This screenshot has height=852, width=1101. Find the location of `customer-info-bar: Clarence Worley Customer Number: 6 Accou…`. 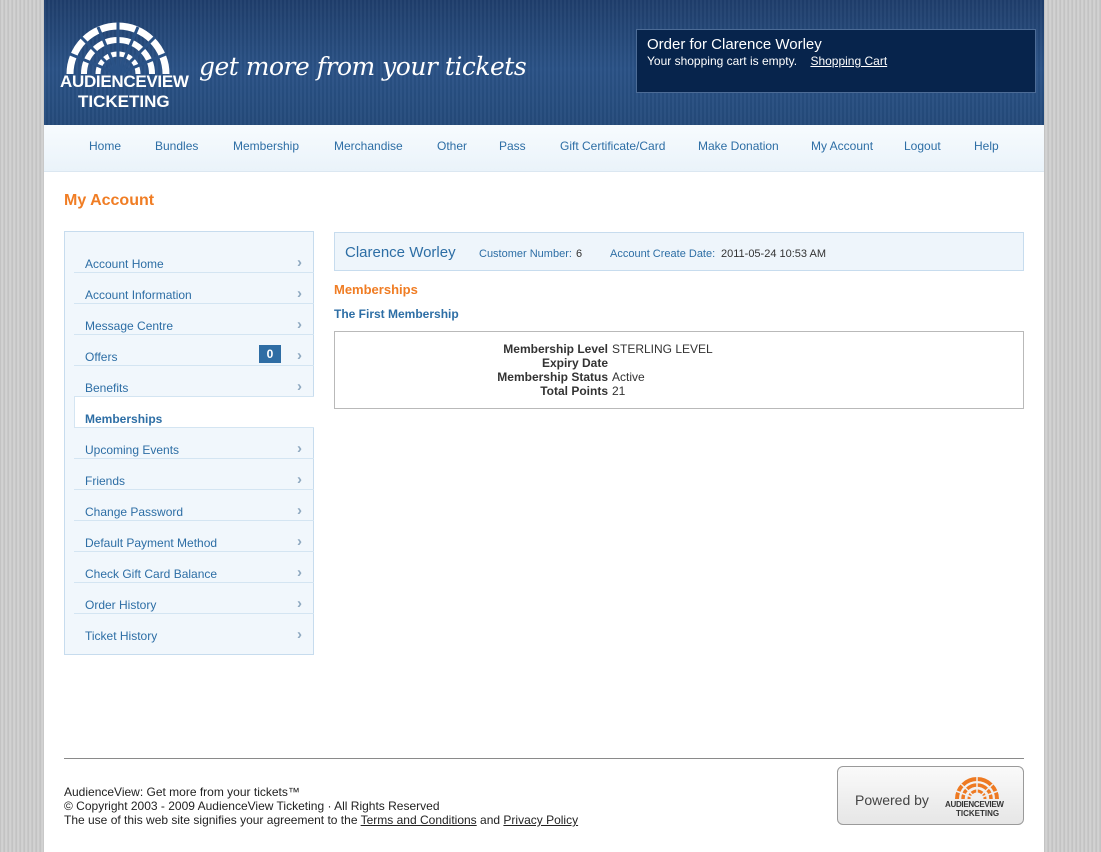

customer-info-bar: Clarence Worley Customer Number: 6 Accou… is located at coordinates (679, 251).